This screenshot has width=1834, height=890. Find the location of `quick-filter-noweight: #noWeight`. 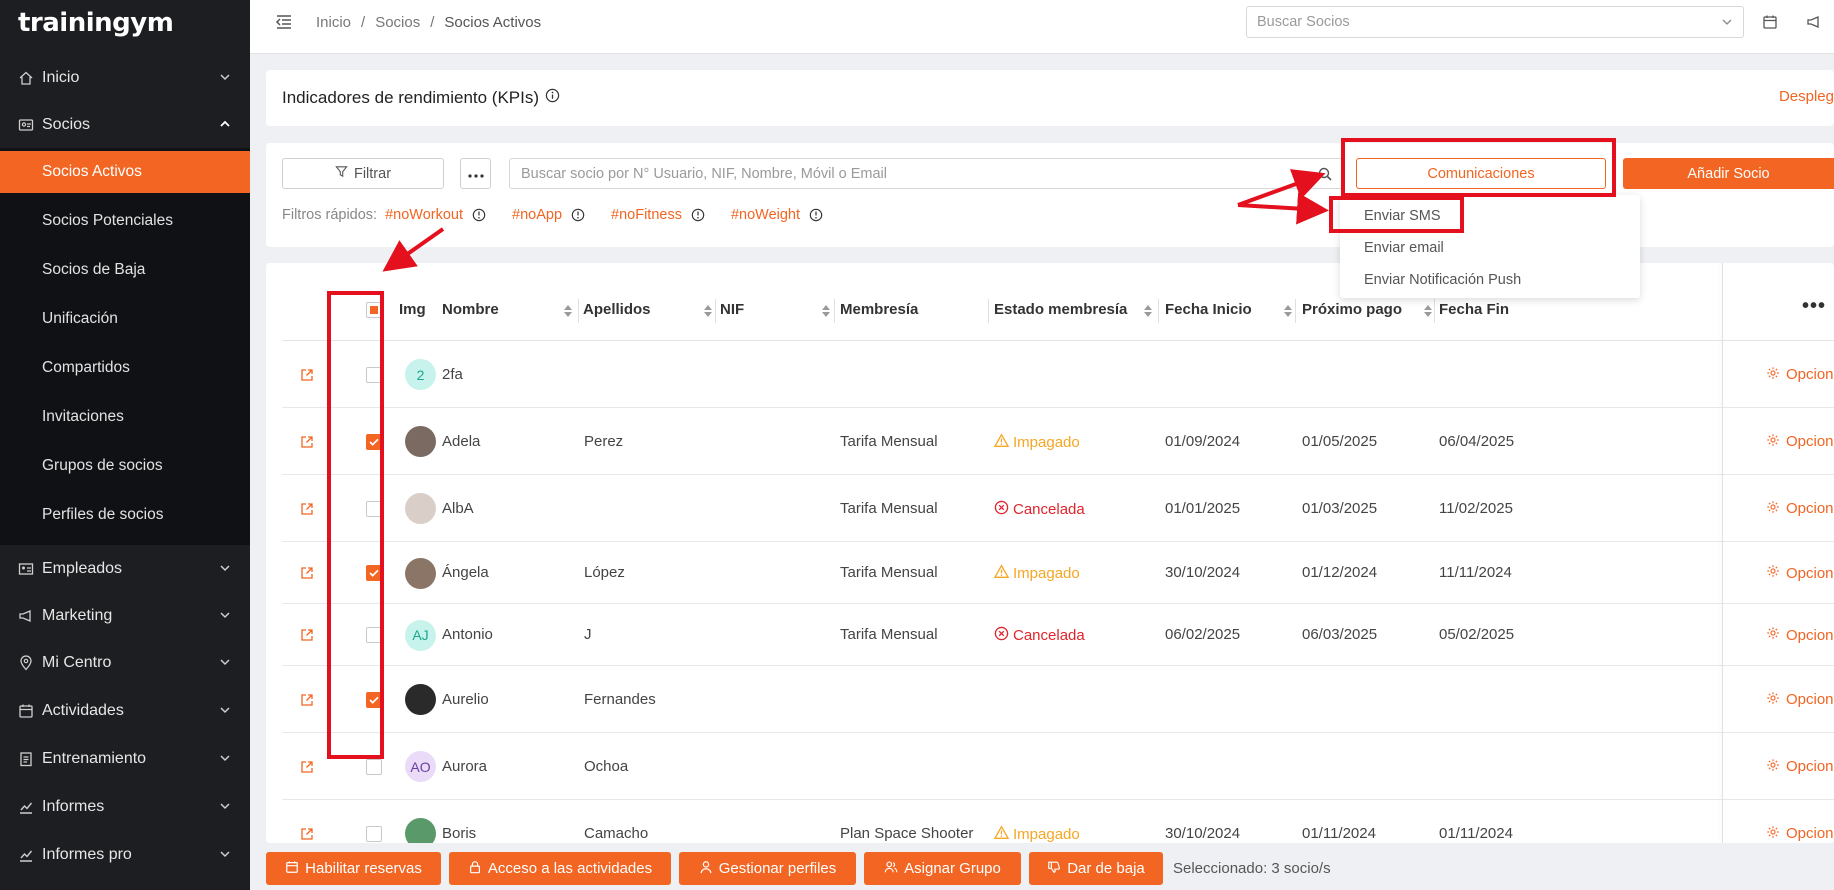

quick-filter-noweight: #noWeight is located at coordinates (765, 215).